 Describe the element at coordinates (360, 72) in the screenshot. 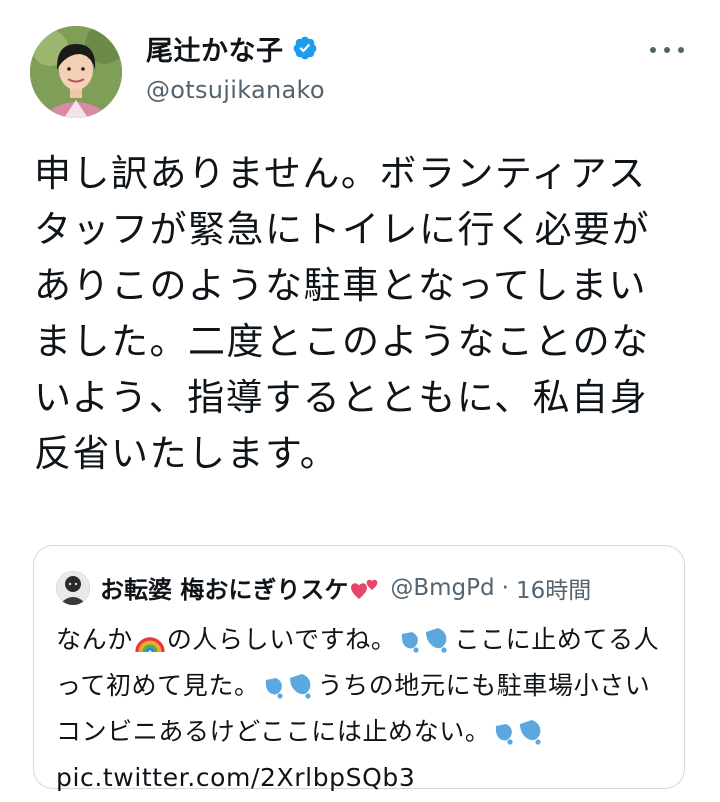

I see `tweet-header: 尾辻かな子 @otsujikanako` at that location.